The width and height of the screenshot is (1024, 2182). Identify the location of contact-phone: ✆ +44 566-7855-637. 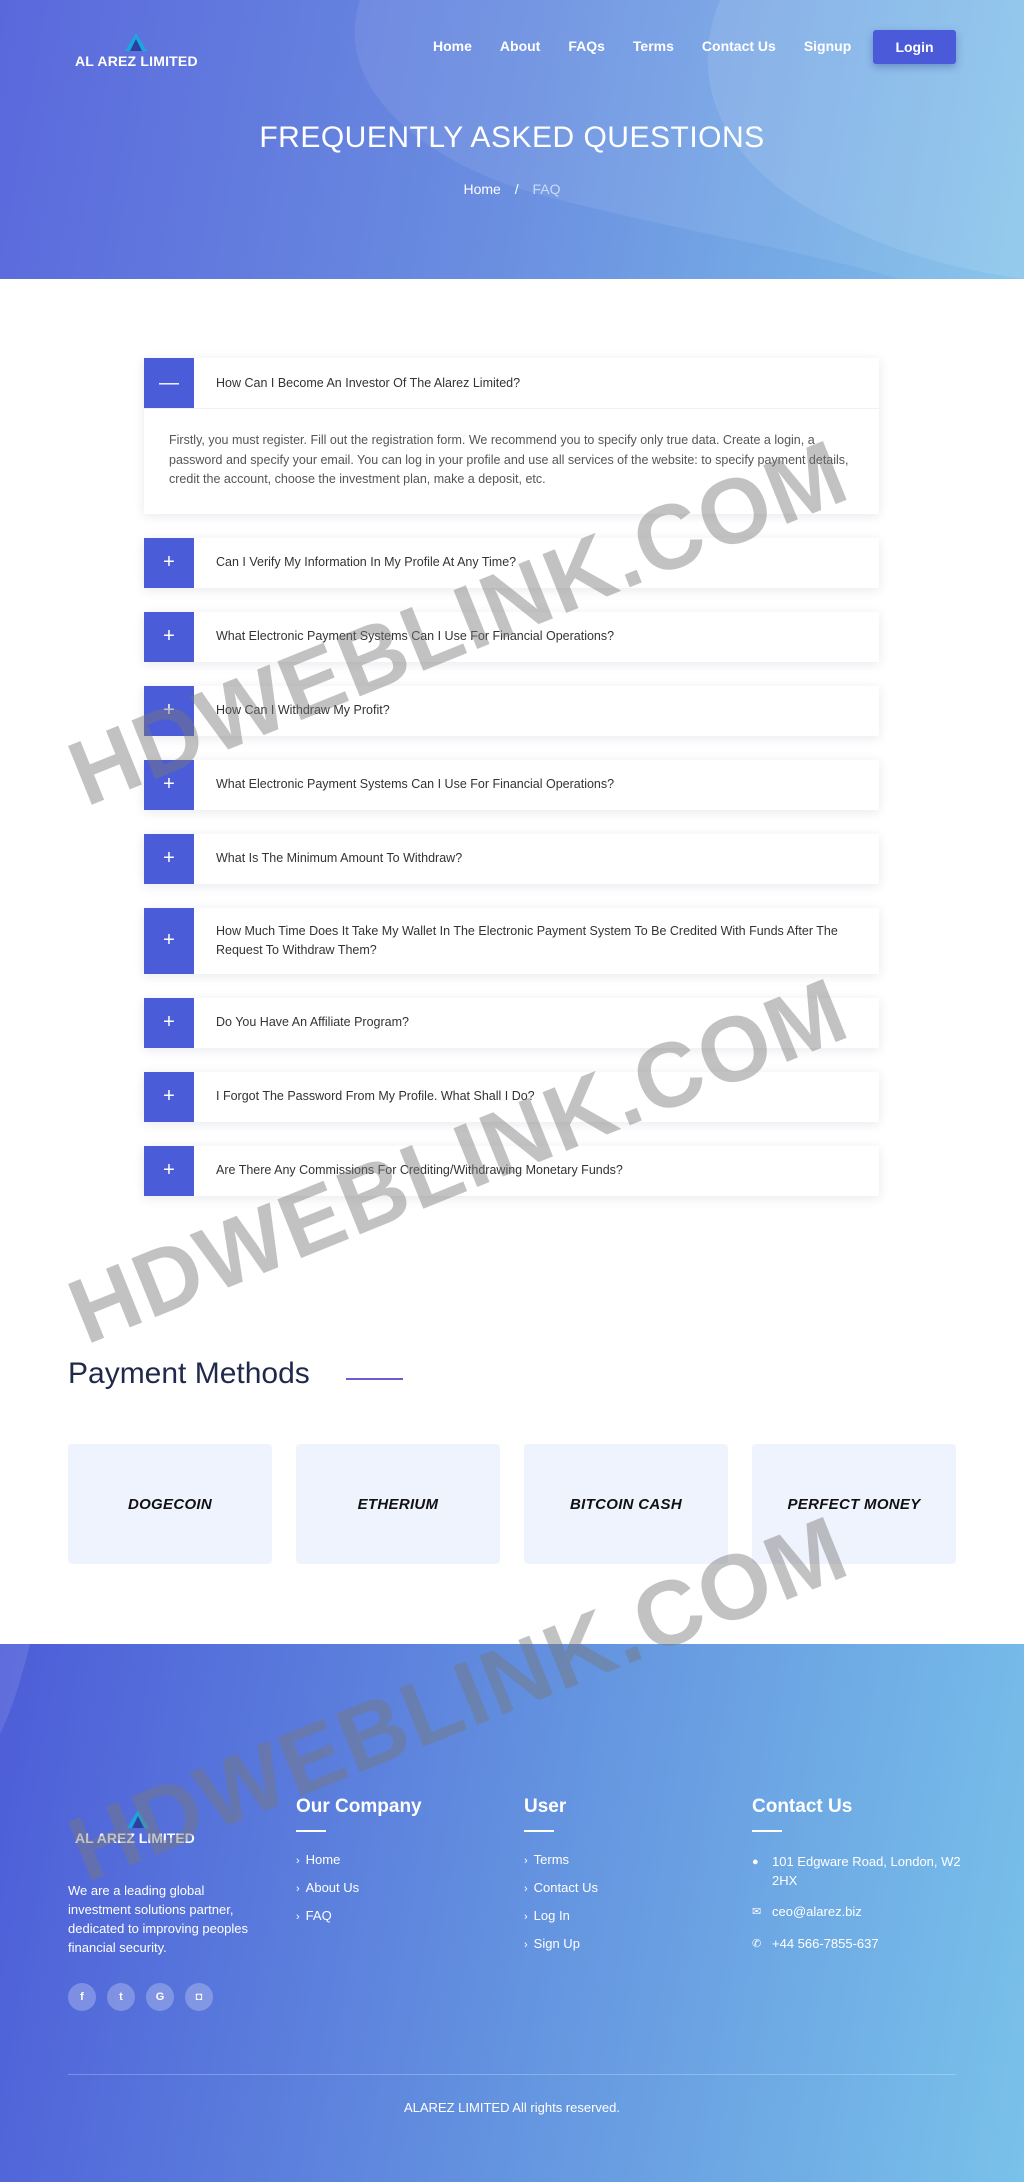
(857, 1944).